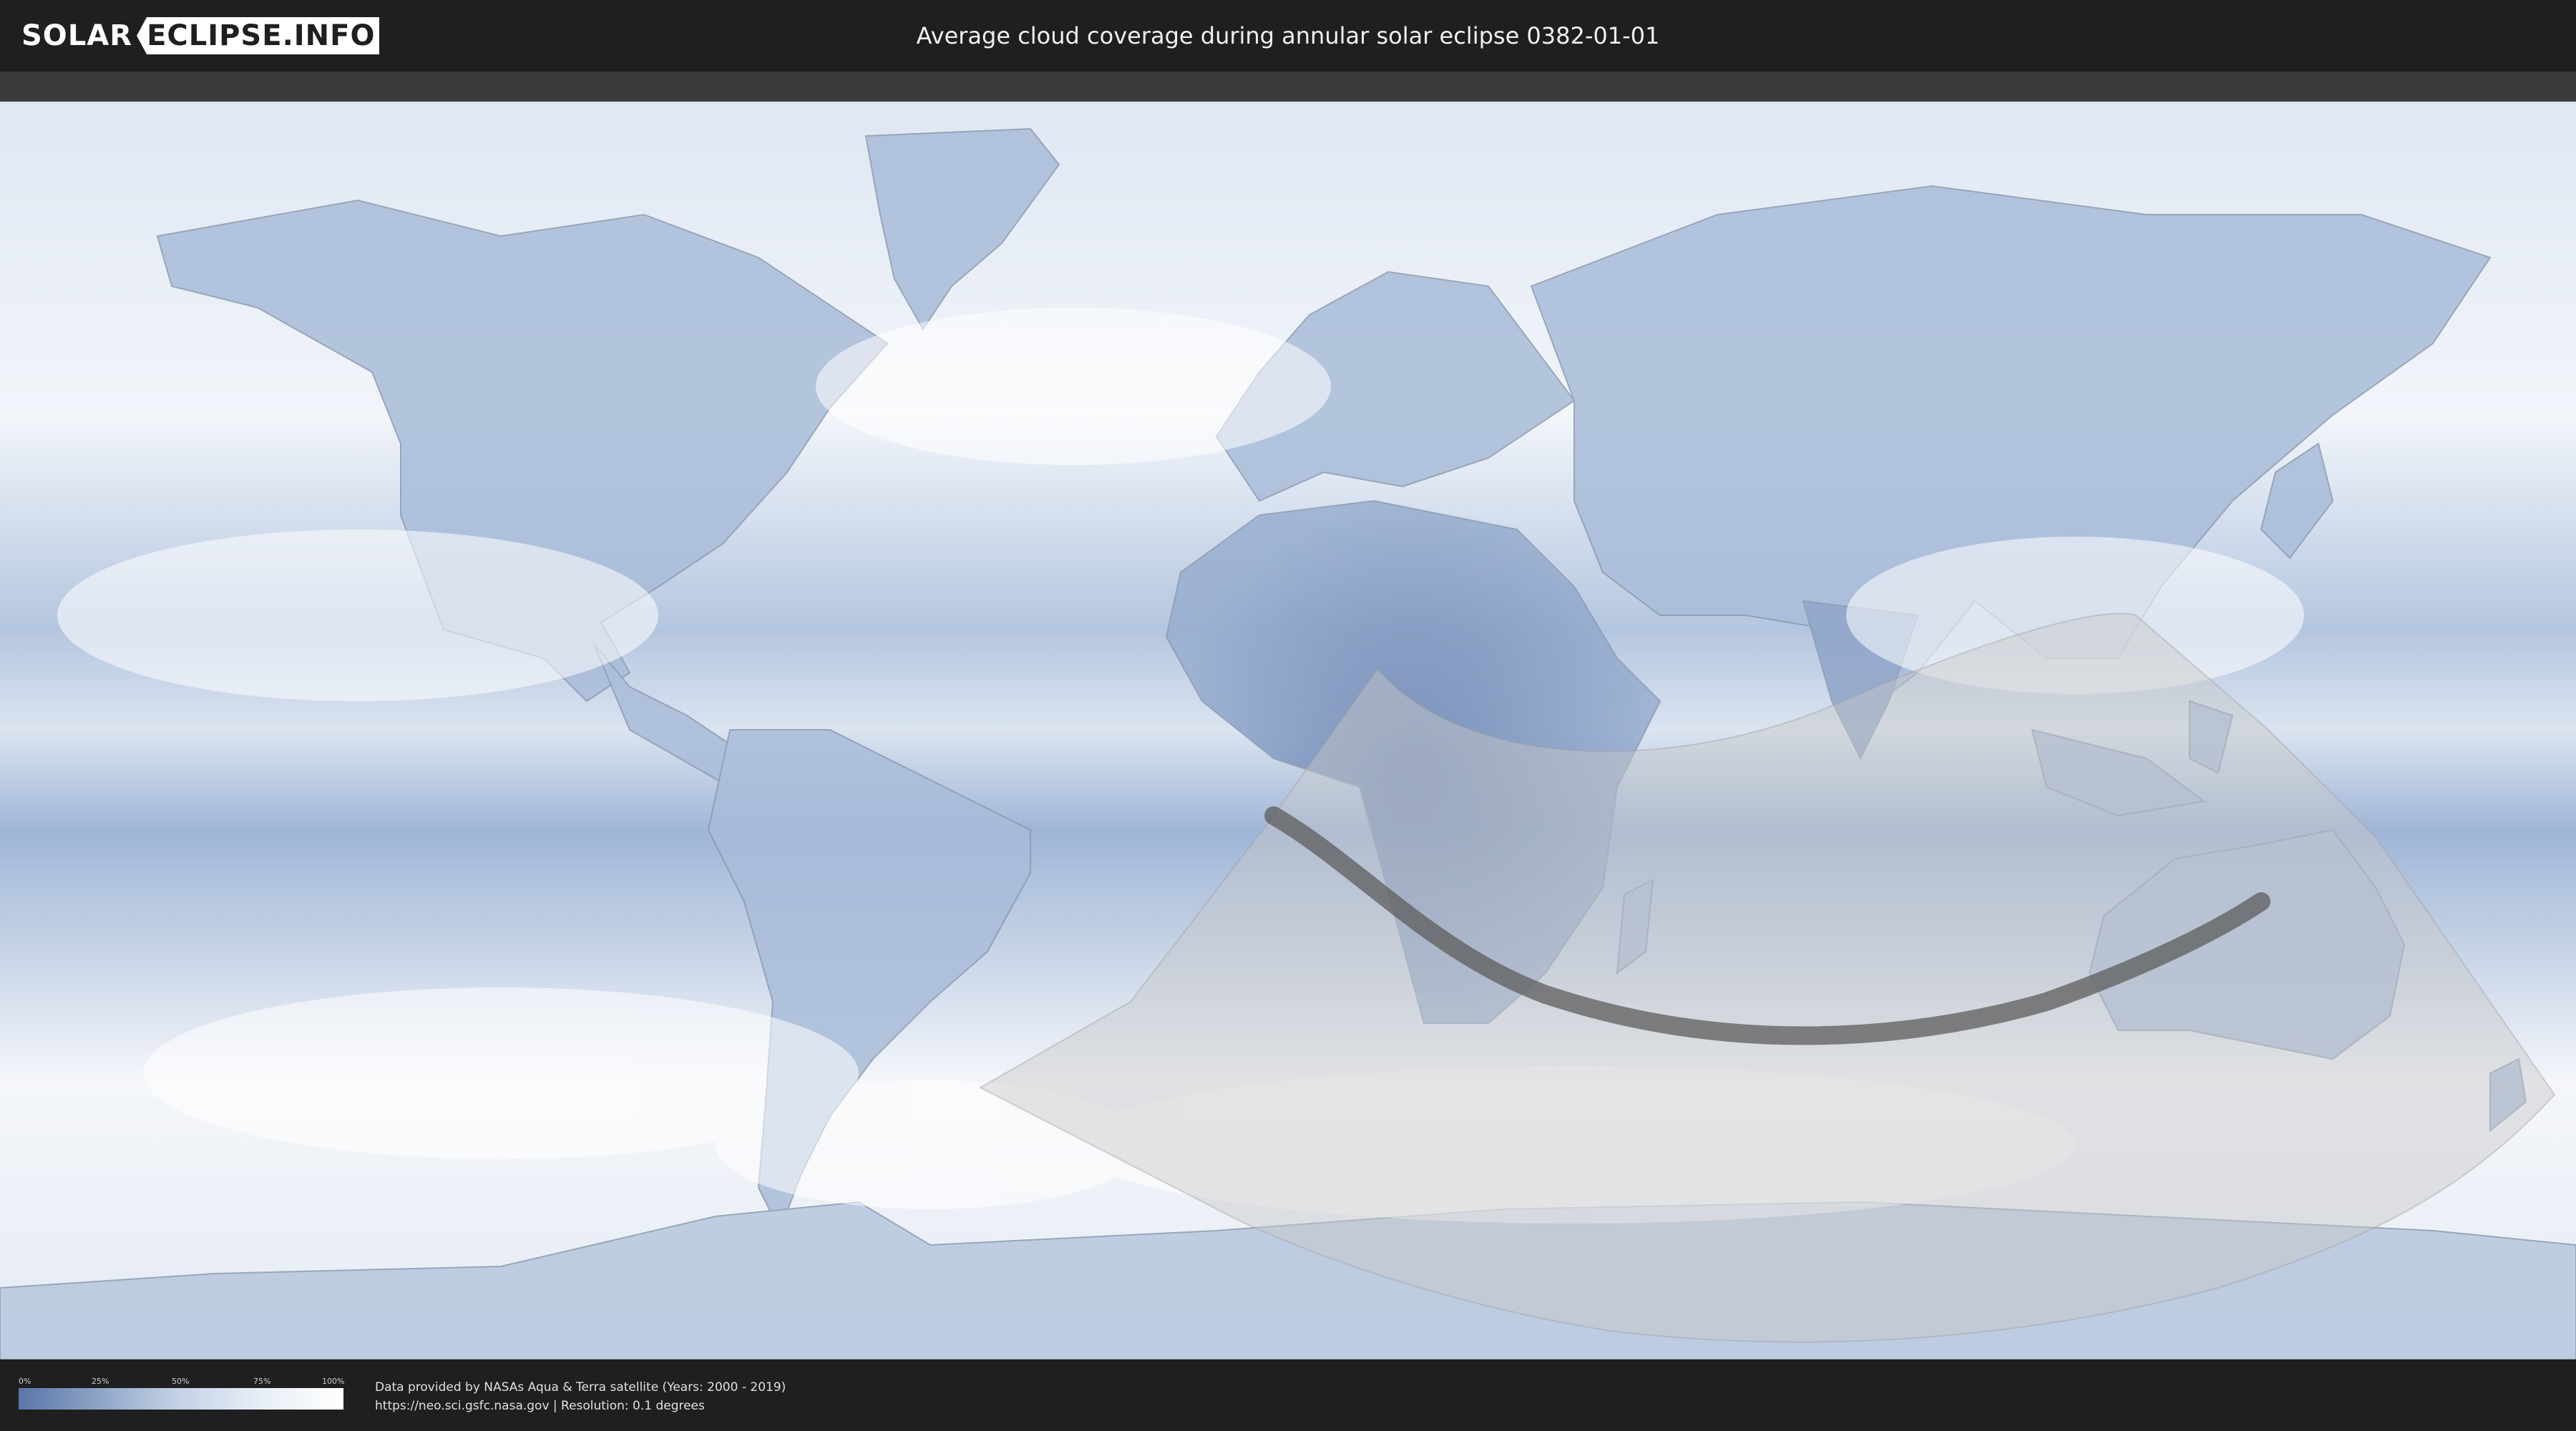 Image resolution: width=2576 pixels, height=1431 pixels. I want to click on map-top-border, so click(1288, 87).